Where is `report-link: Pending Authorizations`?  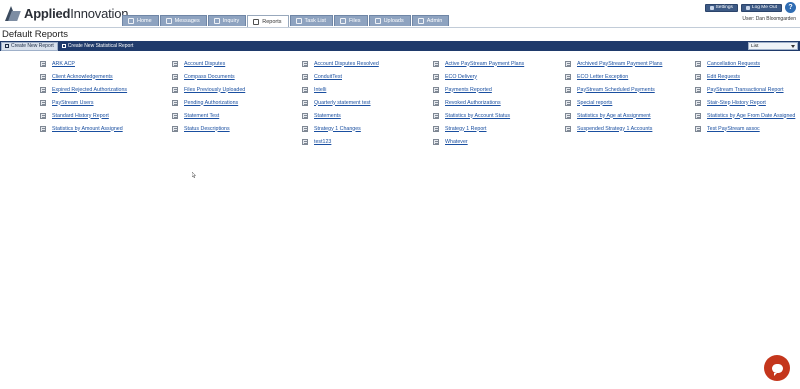
report-link: Pending Authorizations is located at coordinates (211, 103).